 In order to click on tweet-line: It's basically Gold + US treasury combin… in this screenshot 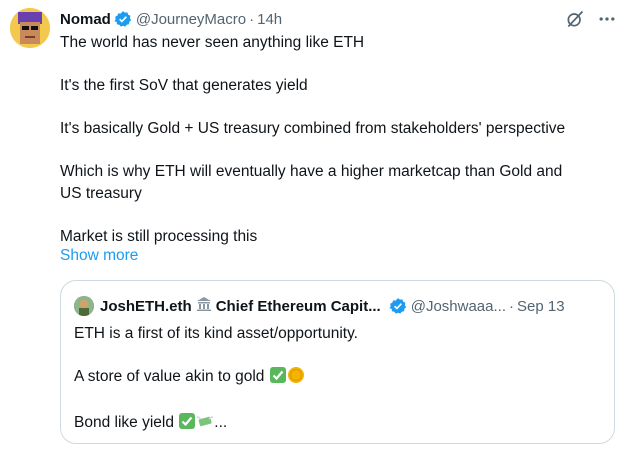, I will do `click(313, 128)`.